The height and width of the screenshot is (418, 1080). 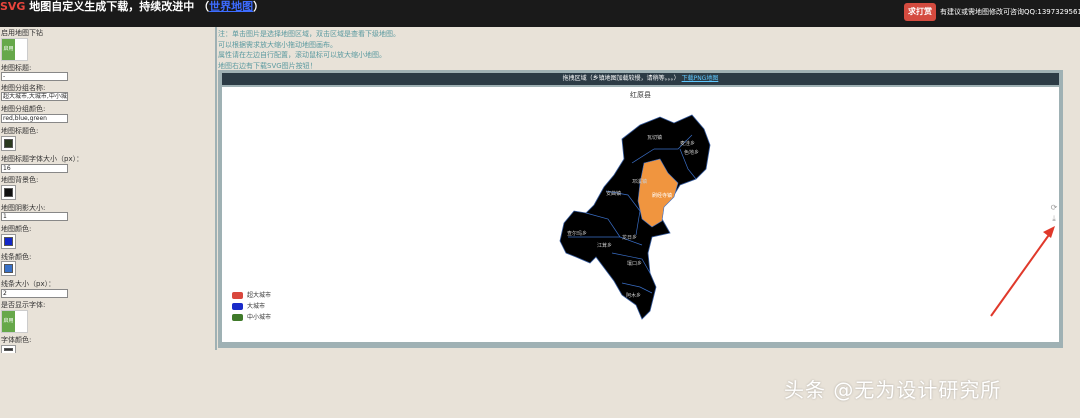 I want to click on map-header: 拖拽区域（乡镇地图加载较慢，请稍等。。。） 下载PNG地图, so click(x=640, y=79).